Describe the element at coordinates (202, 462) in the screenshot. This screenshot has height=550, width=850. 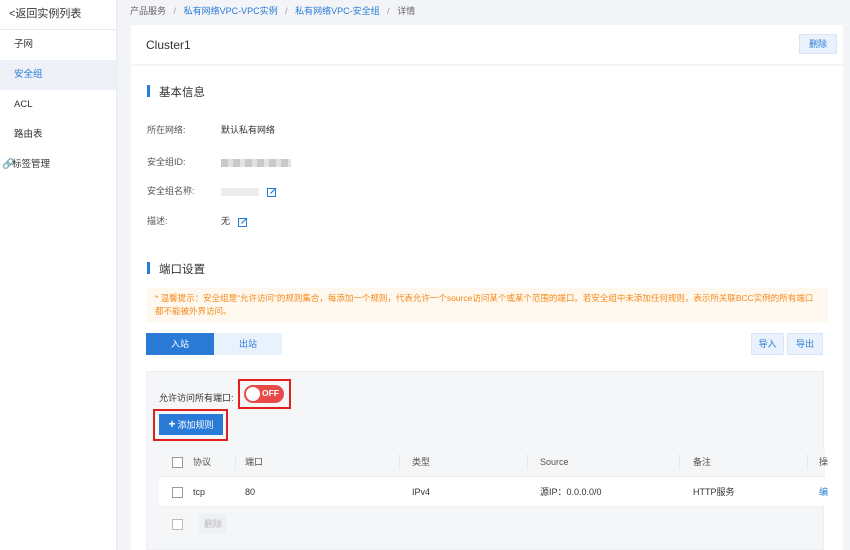
I see `header-protocol: 协议` at that location.